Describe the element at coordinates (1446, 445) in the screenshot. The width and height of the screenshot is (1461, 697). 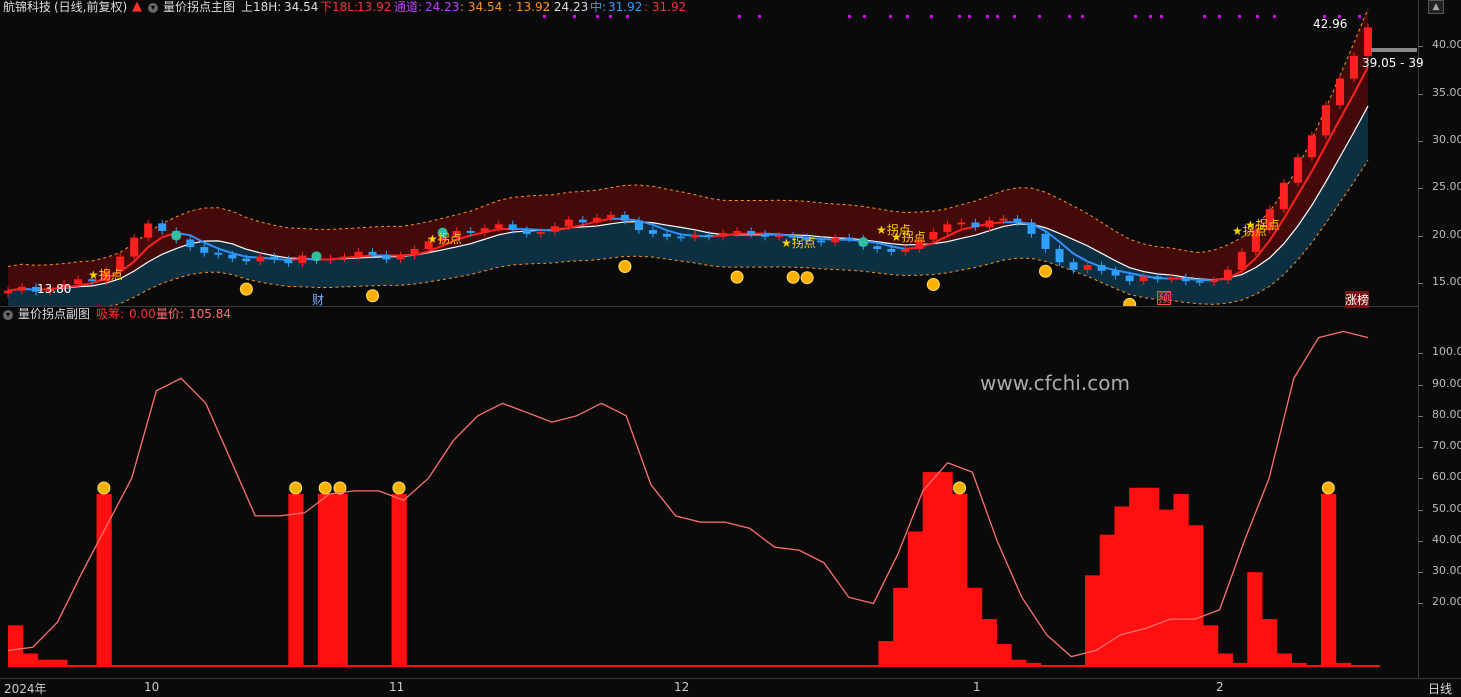
I see `sub-tick-label: 70.00` at that location.